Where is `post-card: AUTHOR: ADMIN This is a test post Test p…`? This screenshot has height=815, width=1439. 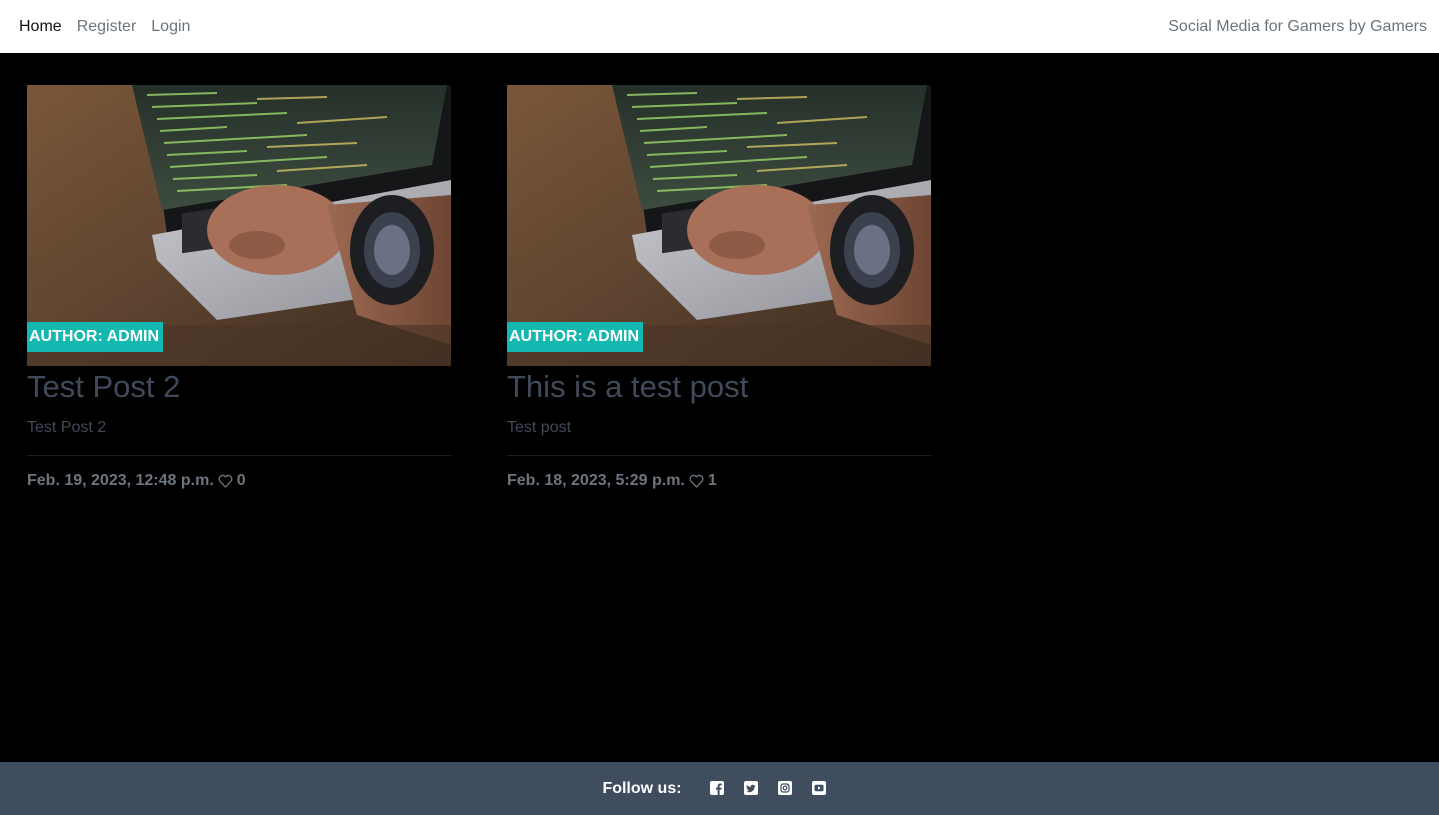 post-card: AUTHOR: ADMIN This is a test post Test p… is located at coordinates (719, 287).